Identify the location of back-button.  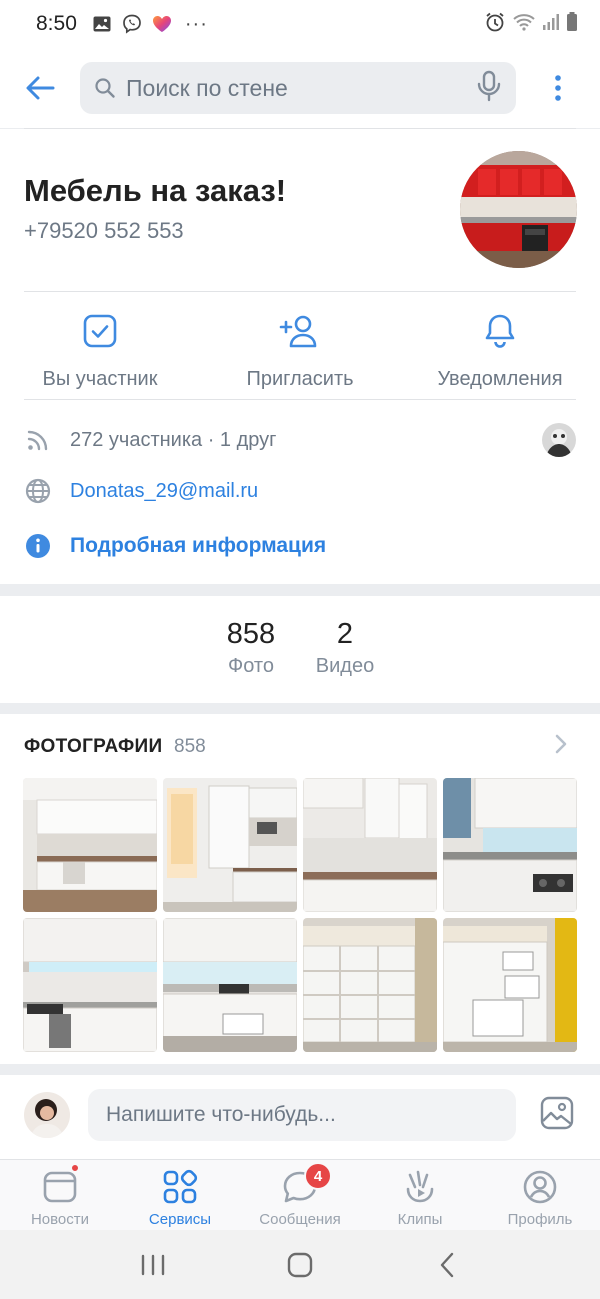
(40, 88).